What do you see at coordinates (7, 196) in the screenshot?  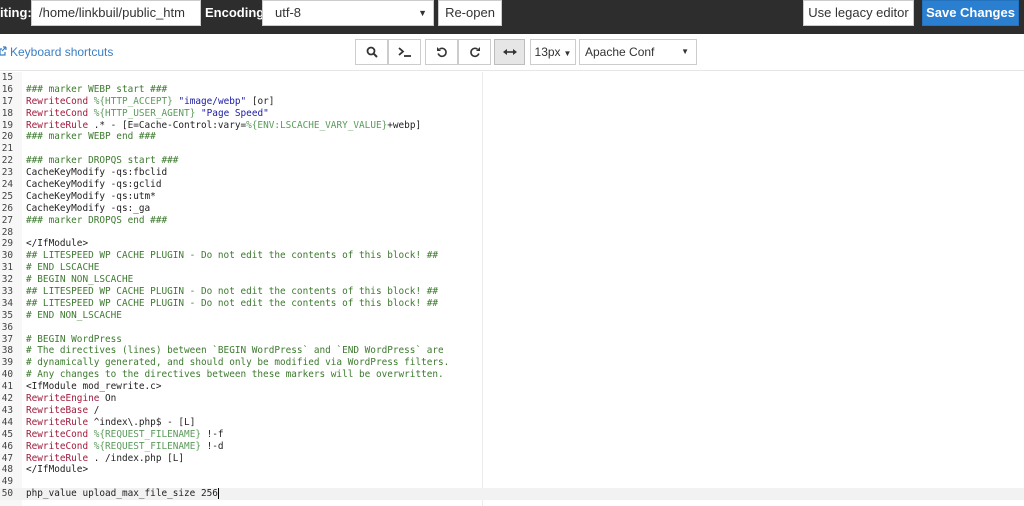 I see `line-number: 25` at bounding box center [7, 196].